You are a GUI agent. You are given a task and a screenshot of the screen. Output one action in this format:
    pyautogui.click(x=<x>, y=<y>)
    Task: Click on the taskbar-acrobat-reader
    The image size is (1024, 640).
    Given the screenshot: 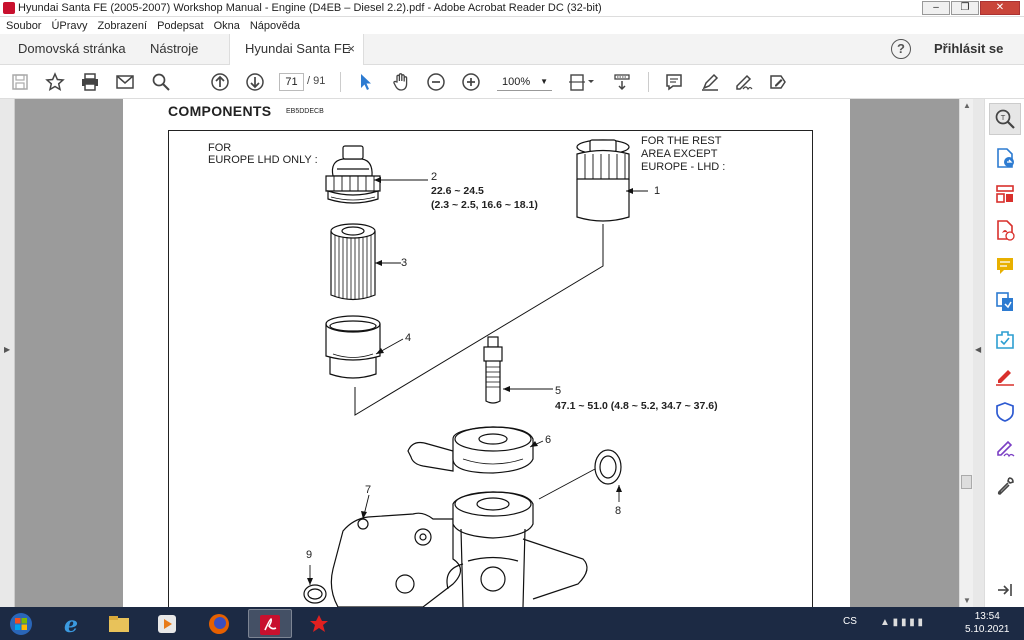 What is the action you would take?
    pyautogui.click(x=270, y=623)
    